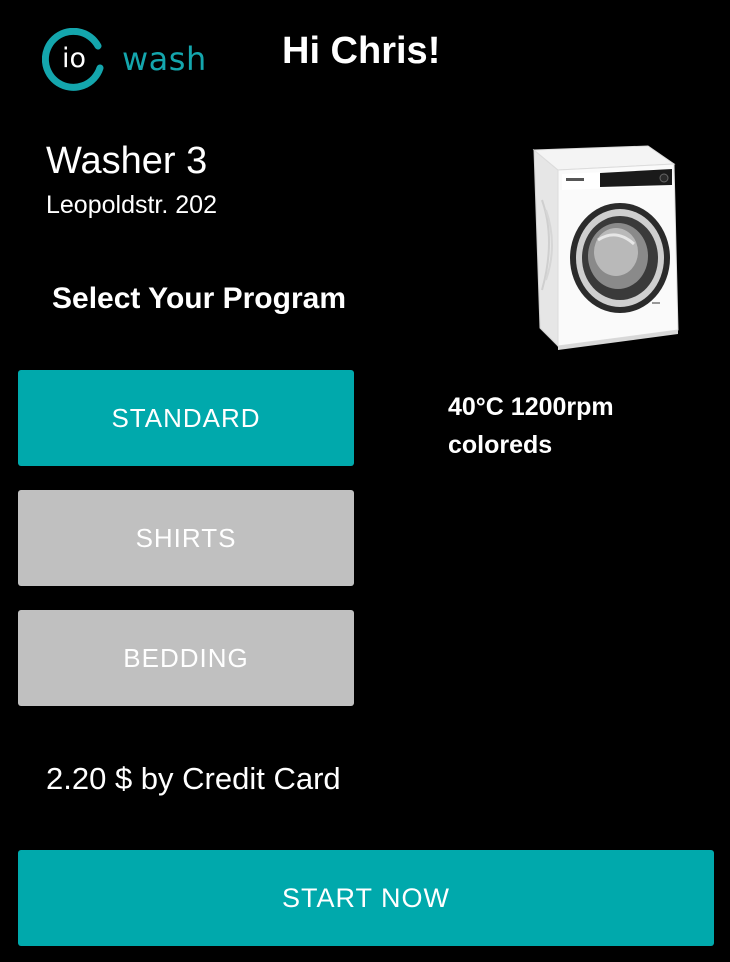 This screenshot has height=962, width=730. I want to click on logo-io-text: io, so click(74, 58).